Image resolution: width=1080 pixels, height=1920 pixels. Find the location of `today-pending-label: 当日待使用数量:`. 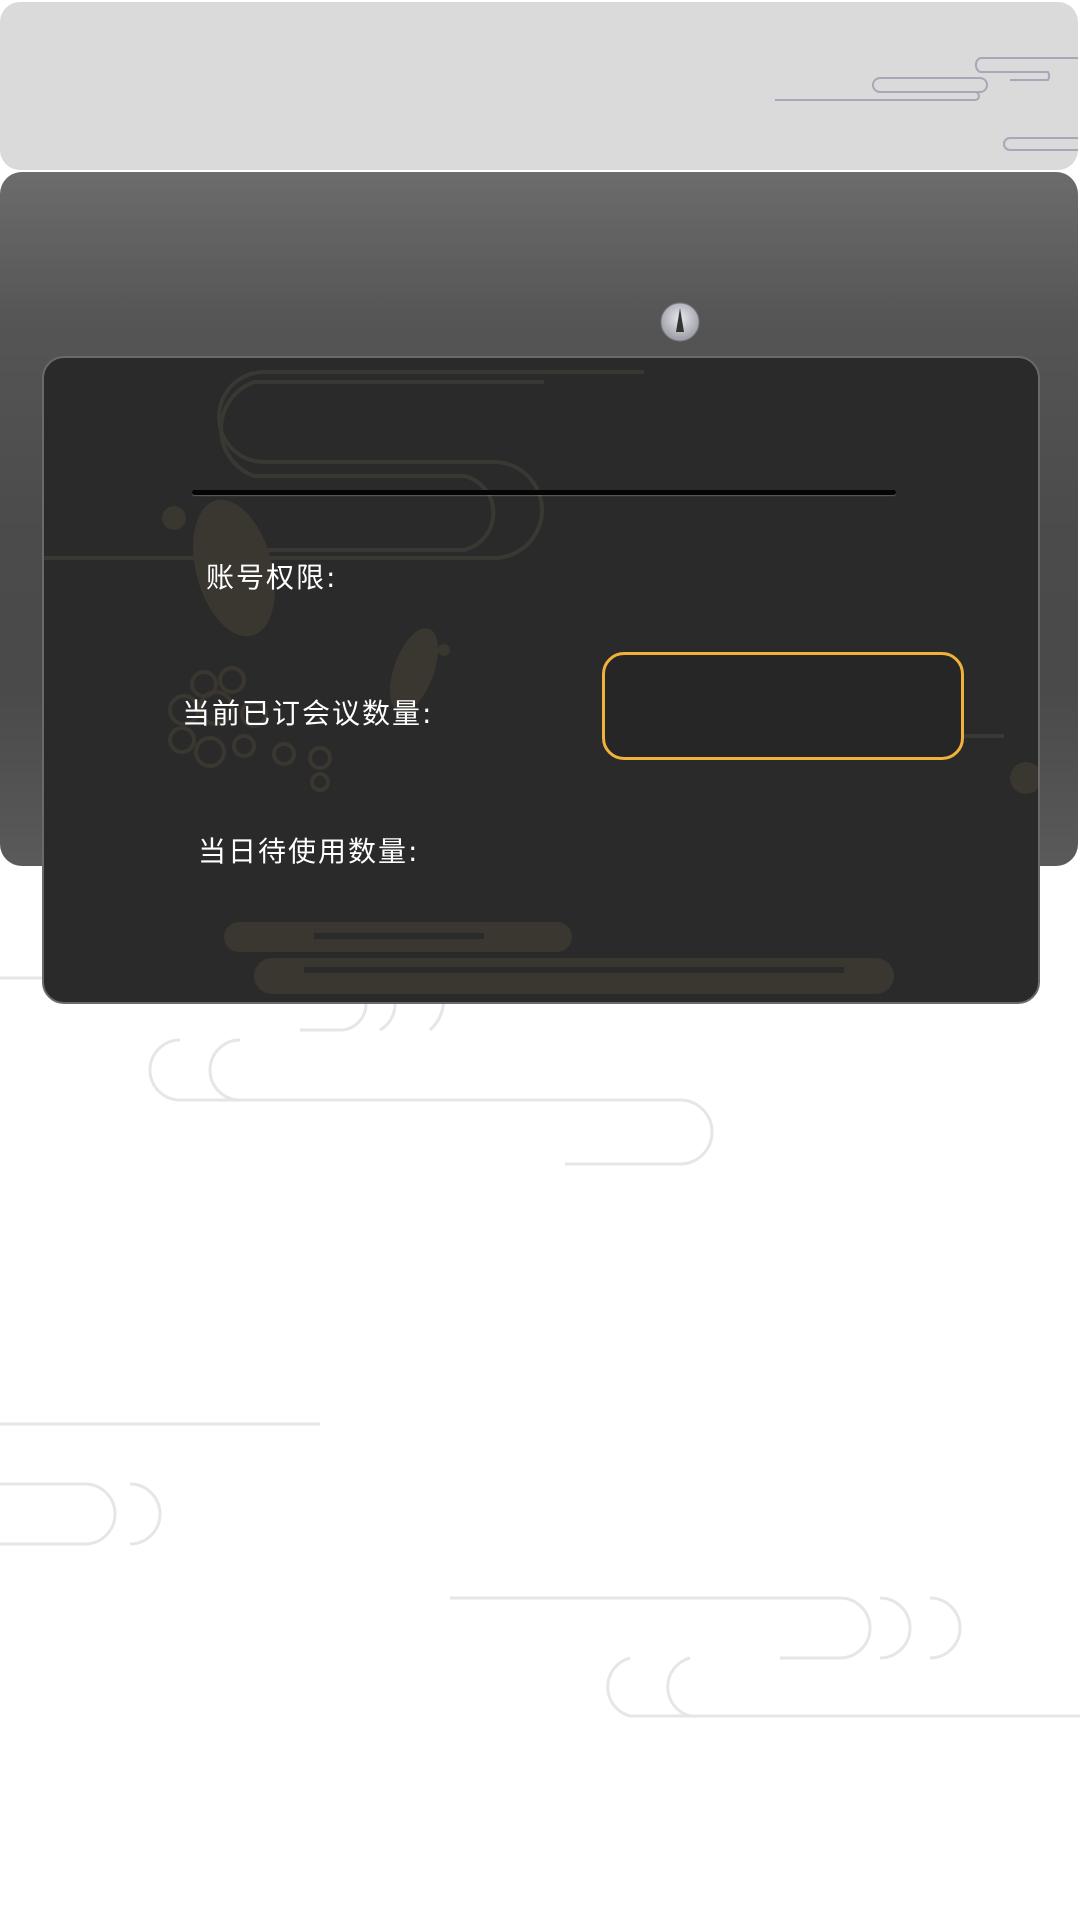

today-pending-label: 当日待使用数量: is located at coordinates (309, 851).